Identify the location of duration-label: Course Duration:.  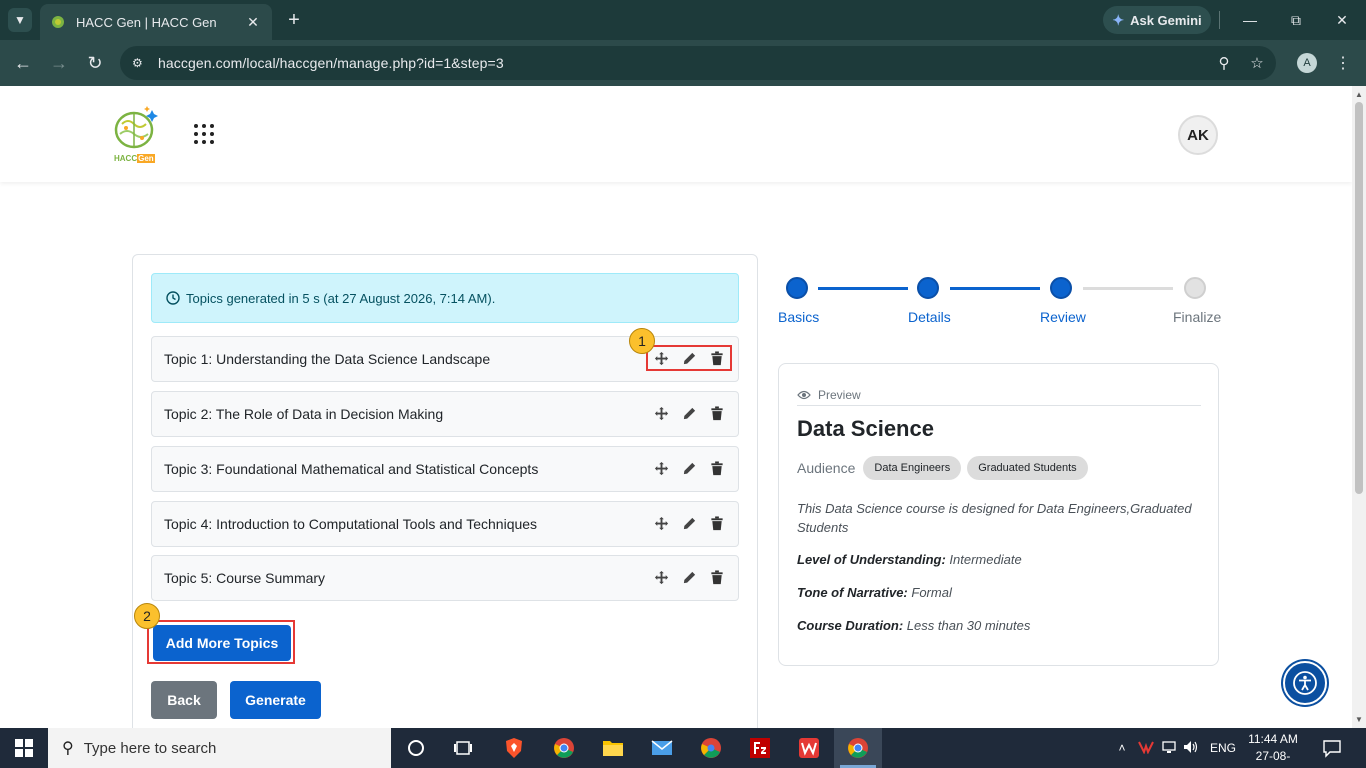
(850, 625).